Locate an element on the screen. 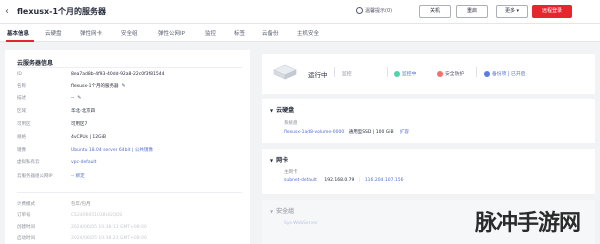  status-text: 监控中 is located at coordinates (409, 74).